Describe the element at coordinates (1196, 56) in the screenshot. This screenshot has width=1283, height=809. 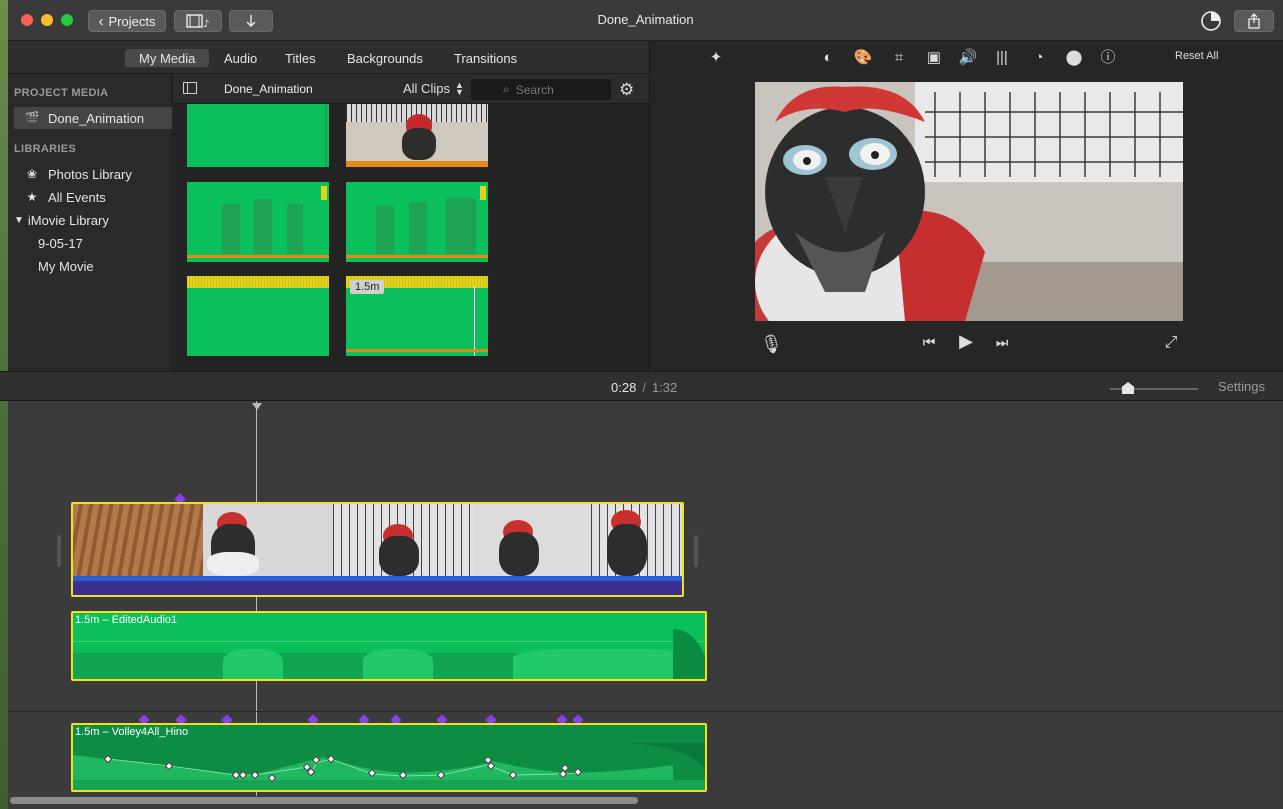
I see `reset-all-button: Reset All` at that location.